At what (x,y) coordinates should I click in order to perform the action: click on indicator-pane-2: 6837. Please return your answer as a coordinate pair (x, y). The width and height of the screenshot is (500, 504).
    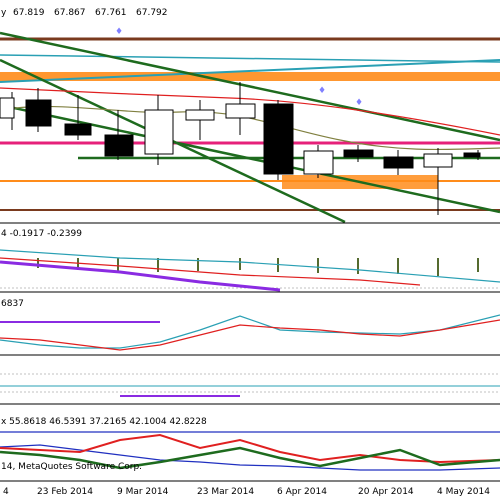
    Looking at the image, I should click on (250, 325).